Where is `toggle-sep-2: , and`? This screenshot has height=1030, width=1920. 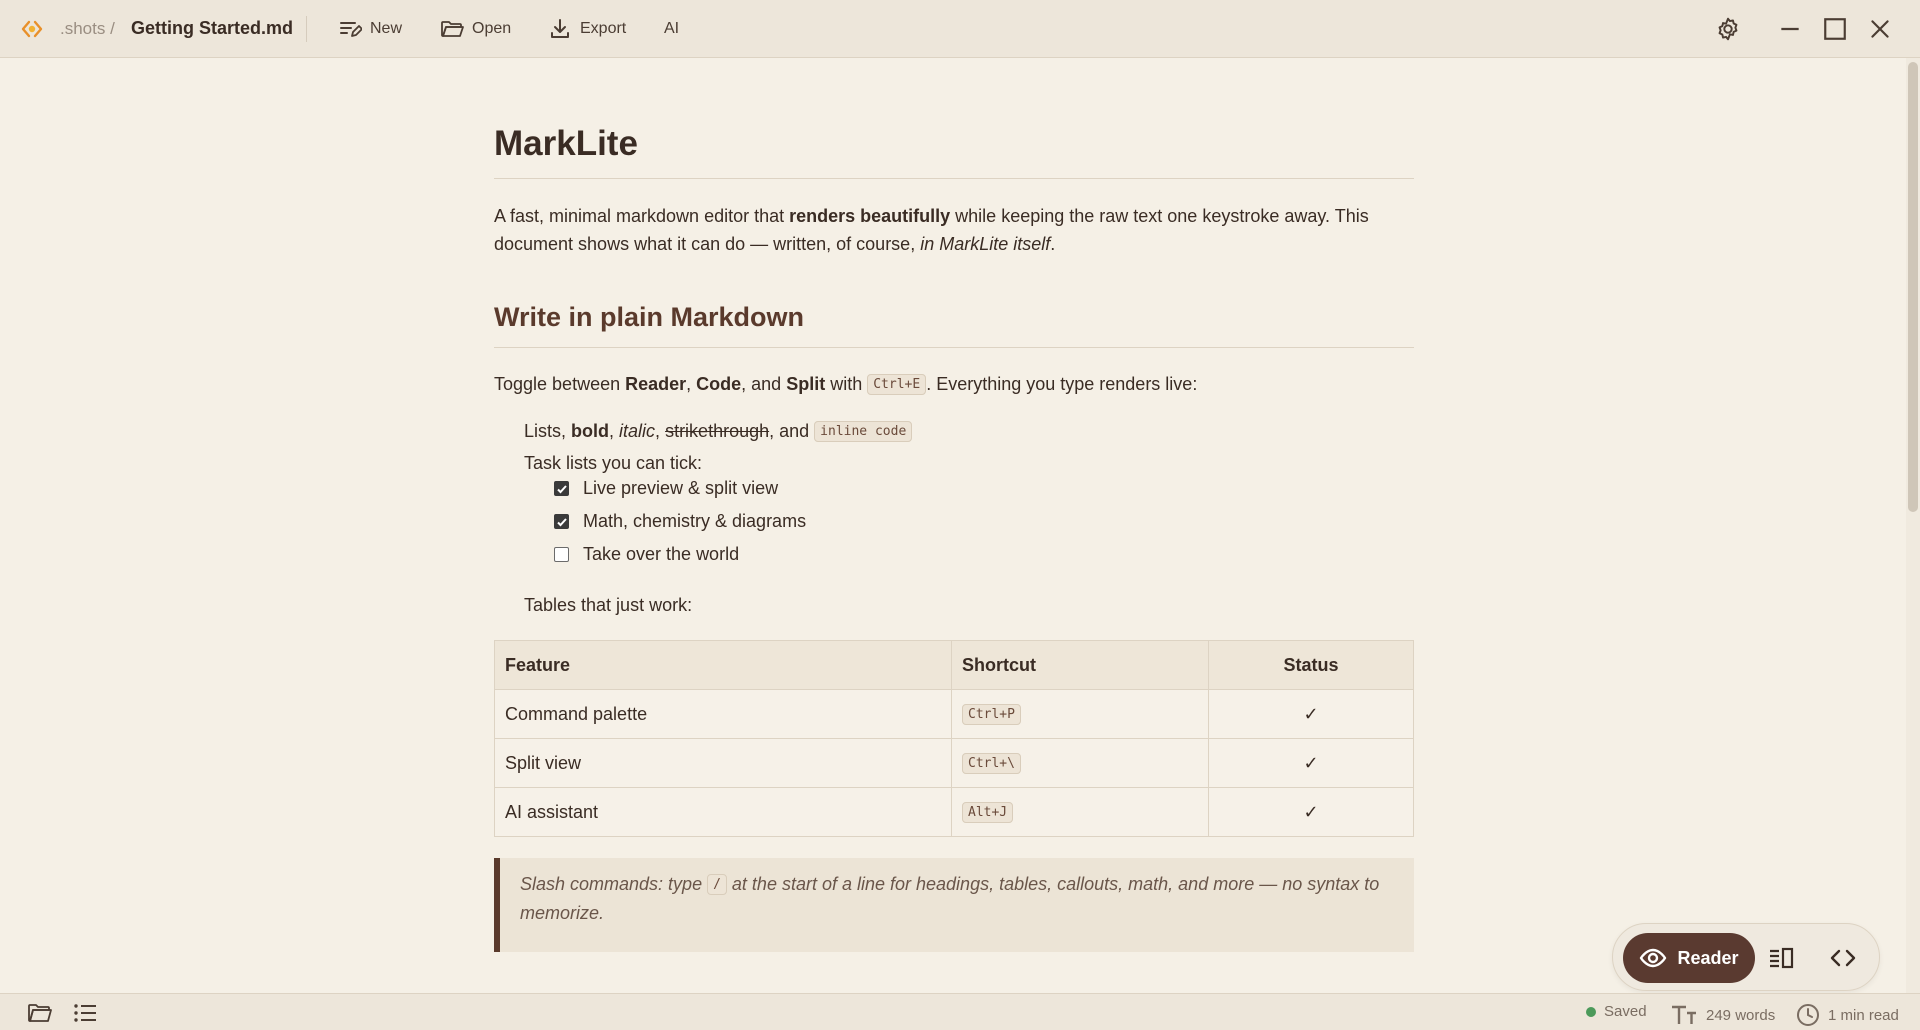 toggle-sep-2: , and is located at coordinates (764, 384).